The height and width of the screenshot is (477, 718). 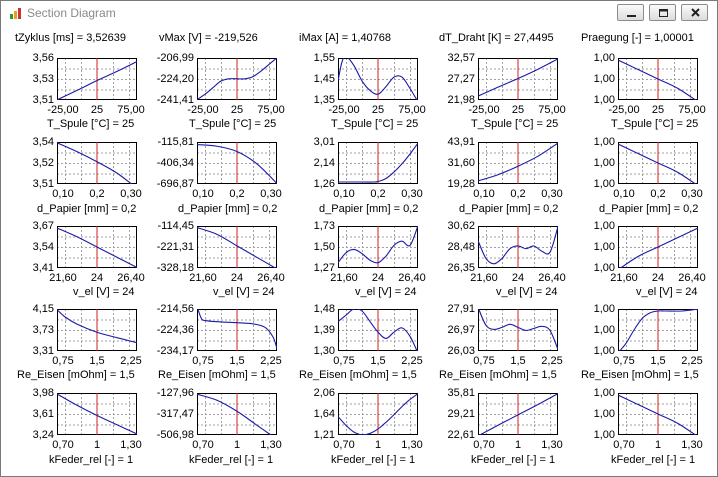 I want to click on x-tick-label: 1,30, so click(x=271, y=445).